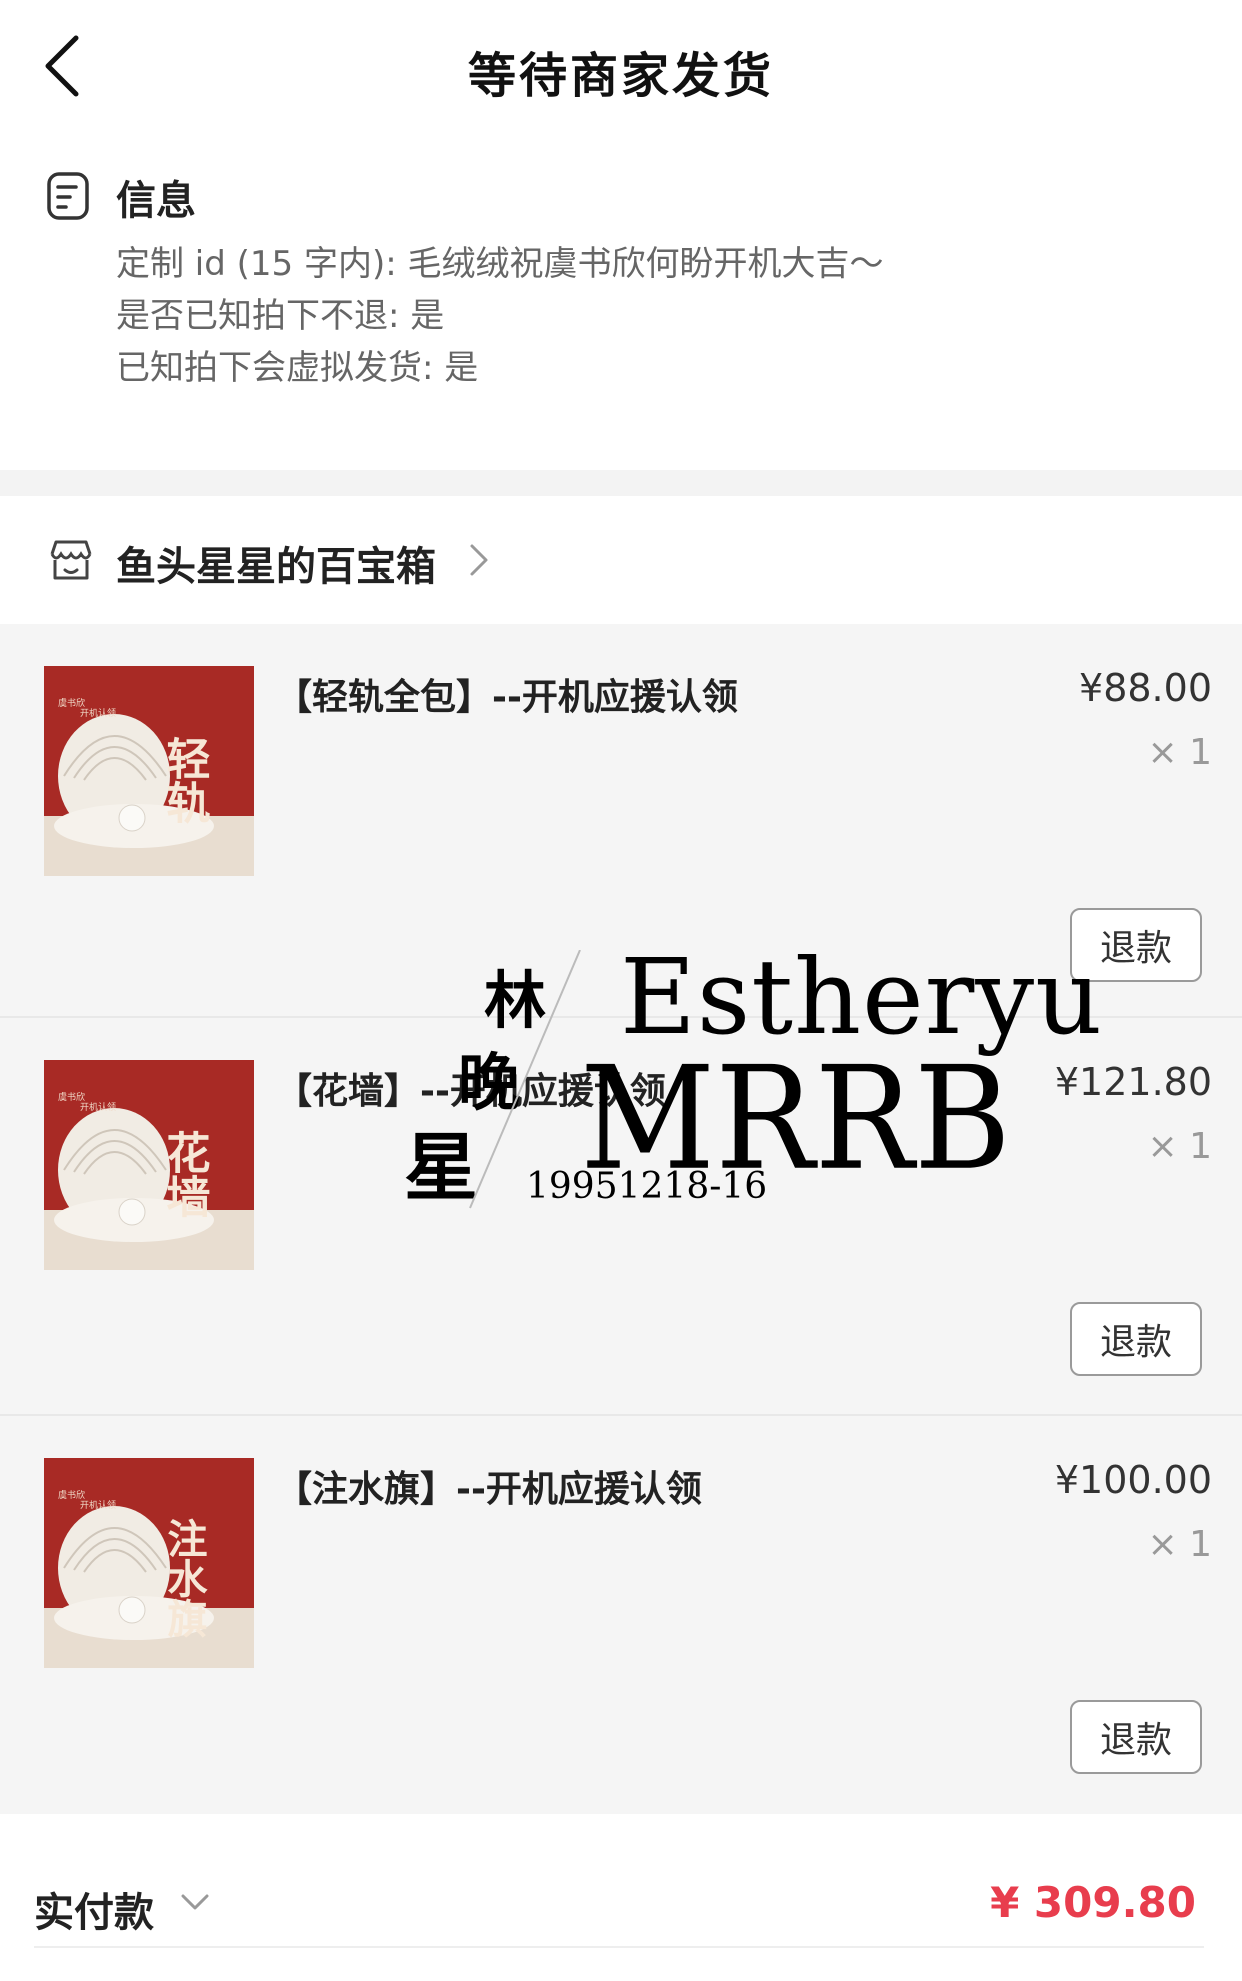 This screenshot has width=1242, height=1981. Describe the element at coordinates (297, 368) in the screenshot. I see `info-line-virtual-ship: 已知拍下会虚拟发货: 是` at that location.